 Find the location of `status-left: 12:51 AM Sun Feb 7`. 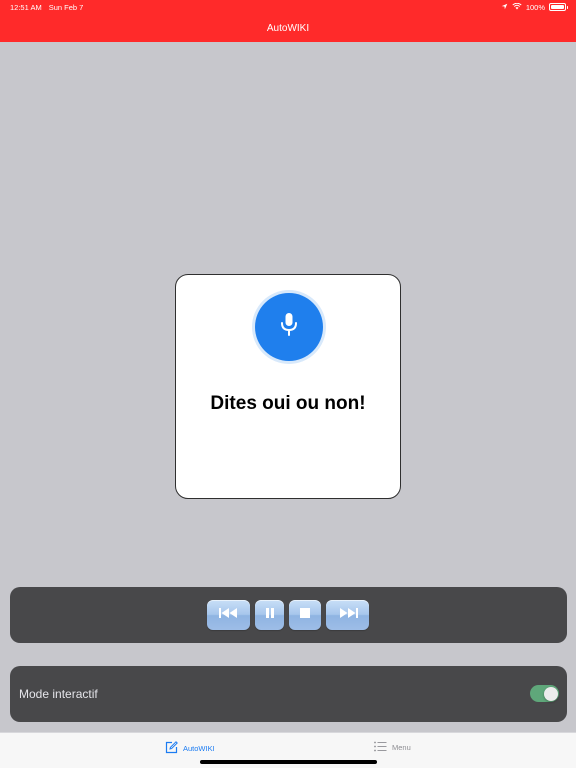

status-left: 12:51 AM Sun Feb 7 is located at coordinates (46, 7).